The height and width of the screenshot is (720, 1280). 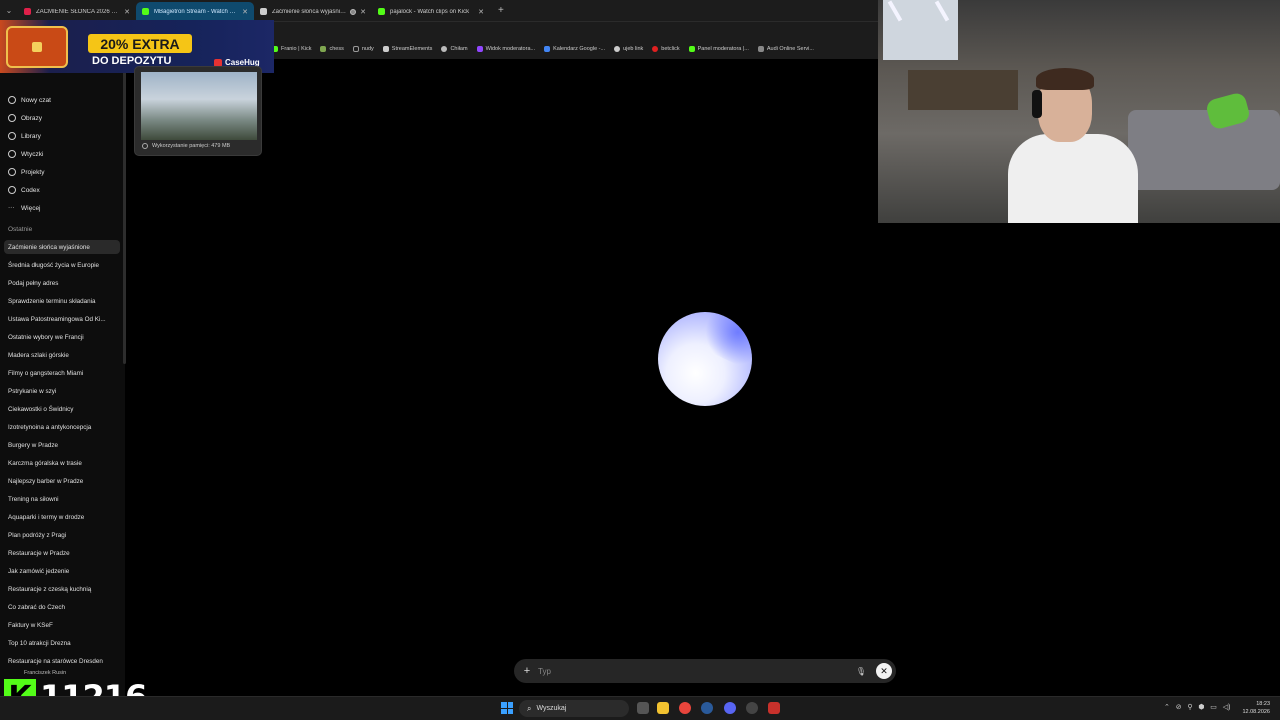 What do you see at coordinates (199, 106) in the screenshot?
I see `preview-thumbnail` at bounding box center [199, 106].